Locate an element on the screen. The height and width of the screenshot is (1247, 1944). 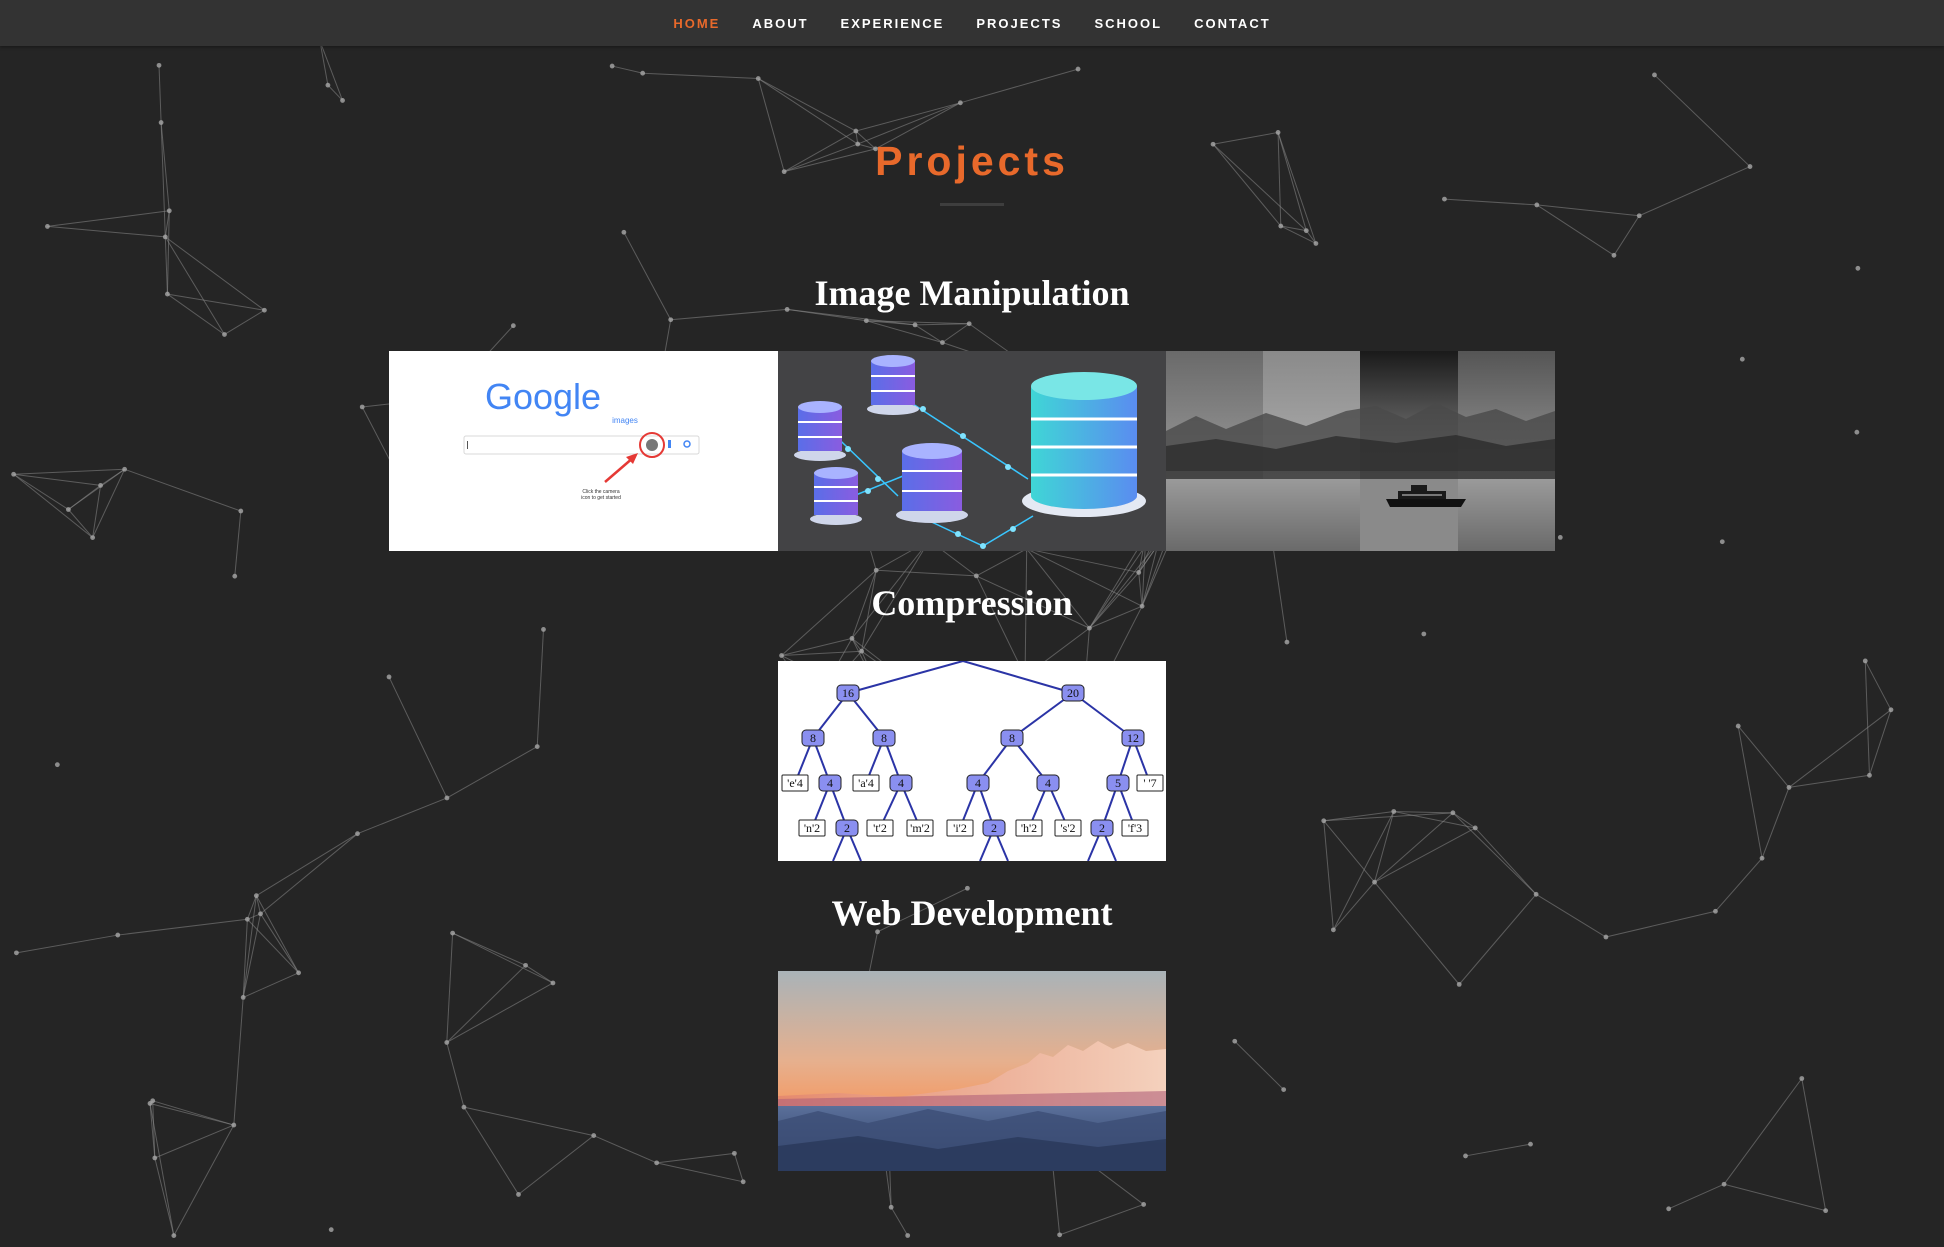
nav-school: SCHOOL is located at coordinates (1128, 23).